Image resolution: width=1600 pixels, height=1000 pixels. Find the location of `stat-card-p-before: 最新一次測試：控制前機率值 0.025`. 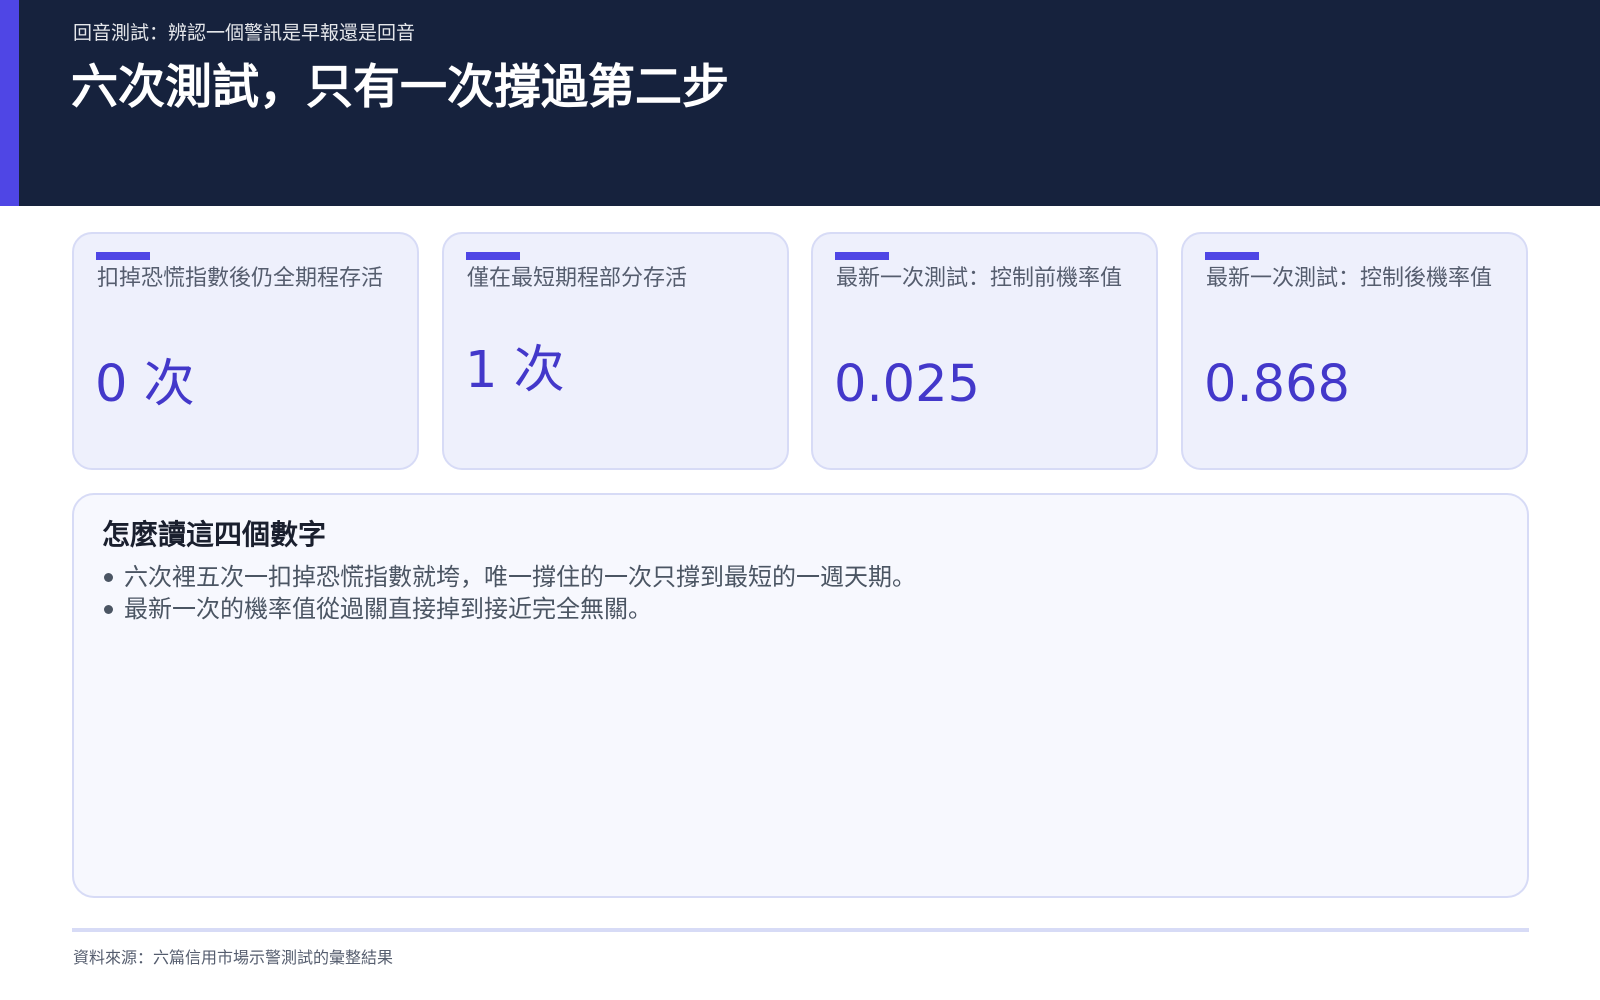

stat-card-p-before: 最新一次測試：控制前機率值 0.025 is located at coordinates (984, 351).